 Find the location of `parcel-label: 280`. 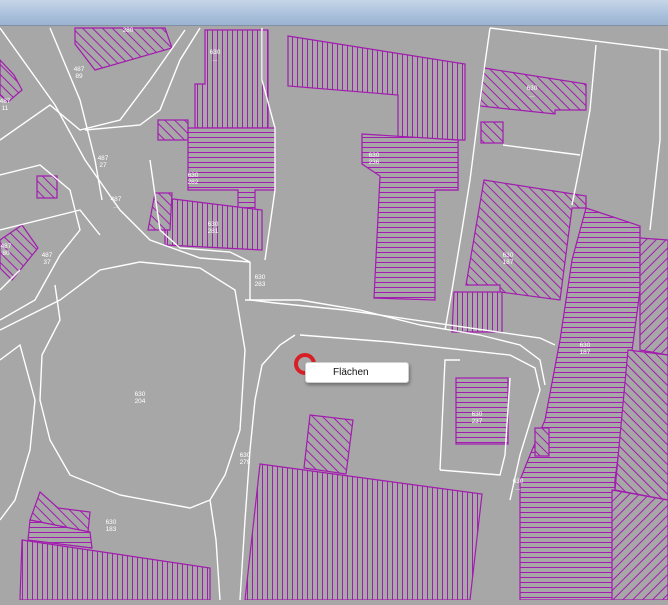

parcel-label: 280 is located at coordinates (128, 30).